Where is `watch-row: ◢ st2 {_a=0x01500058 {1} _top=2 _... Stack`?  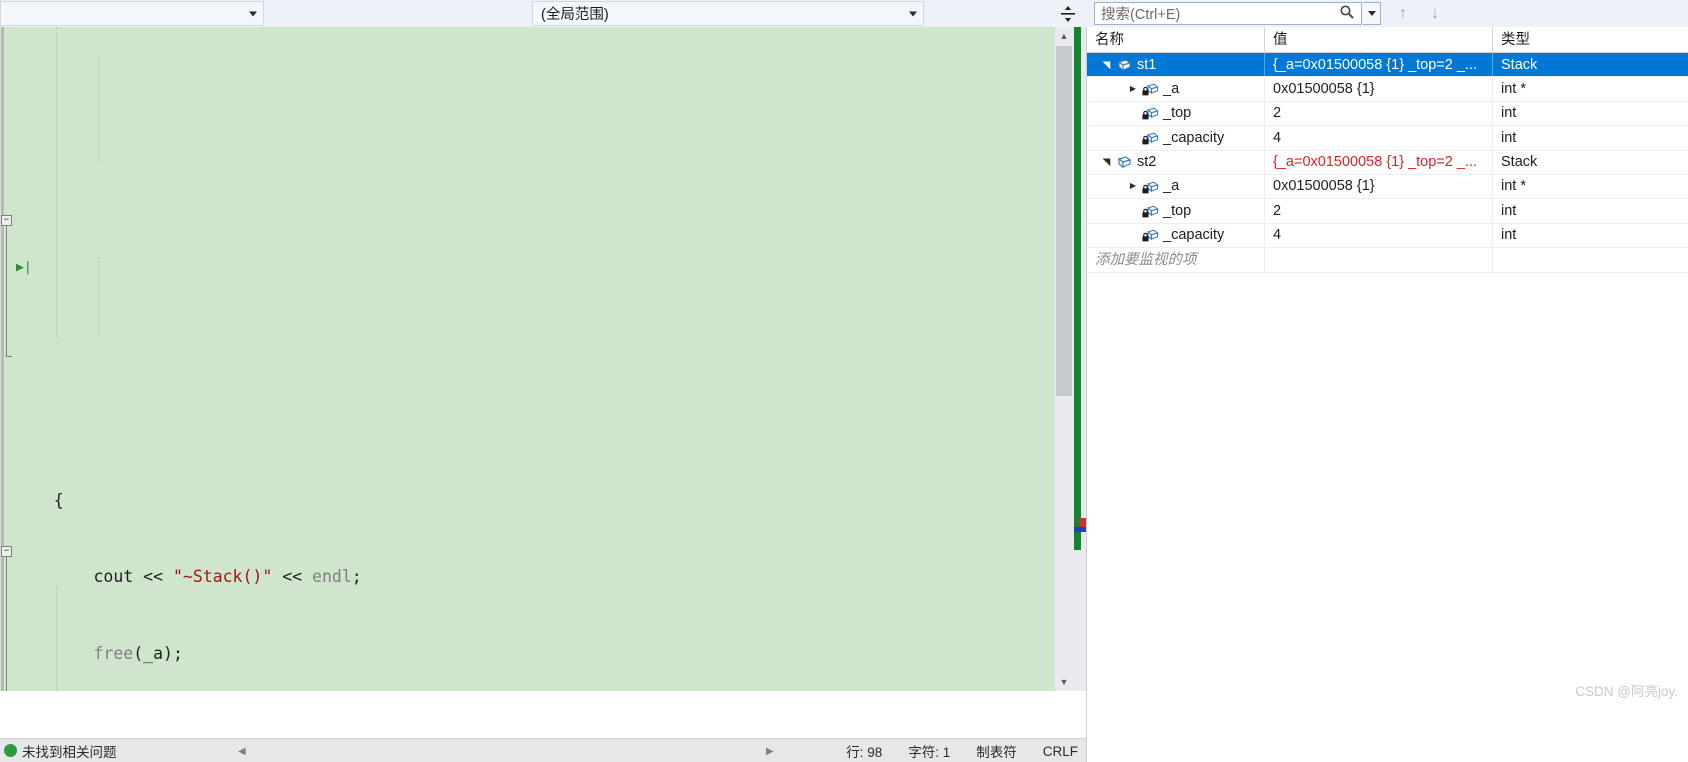 watch-row: ◢ st2 {_a=0x01500058 {1} _top=2 _... Stack is located at coordinates (1387, 162).